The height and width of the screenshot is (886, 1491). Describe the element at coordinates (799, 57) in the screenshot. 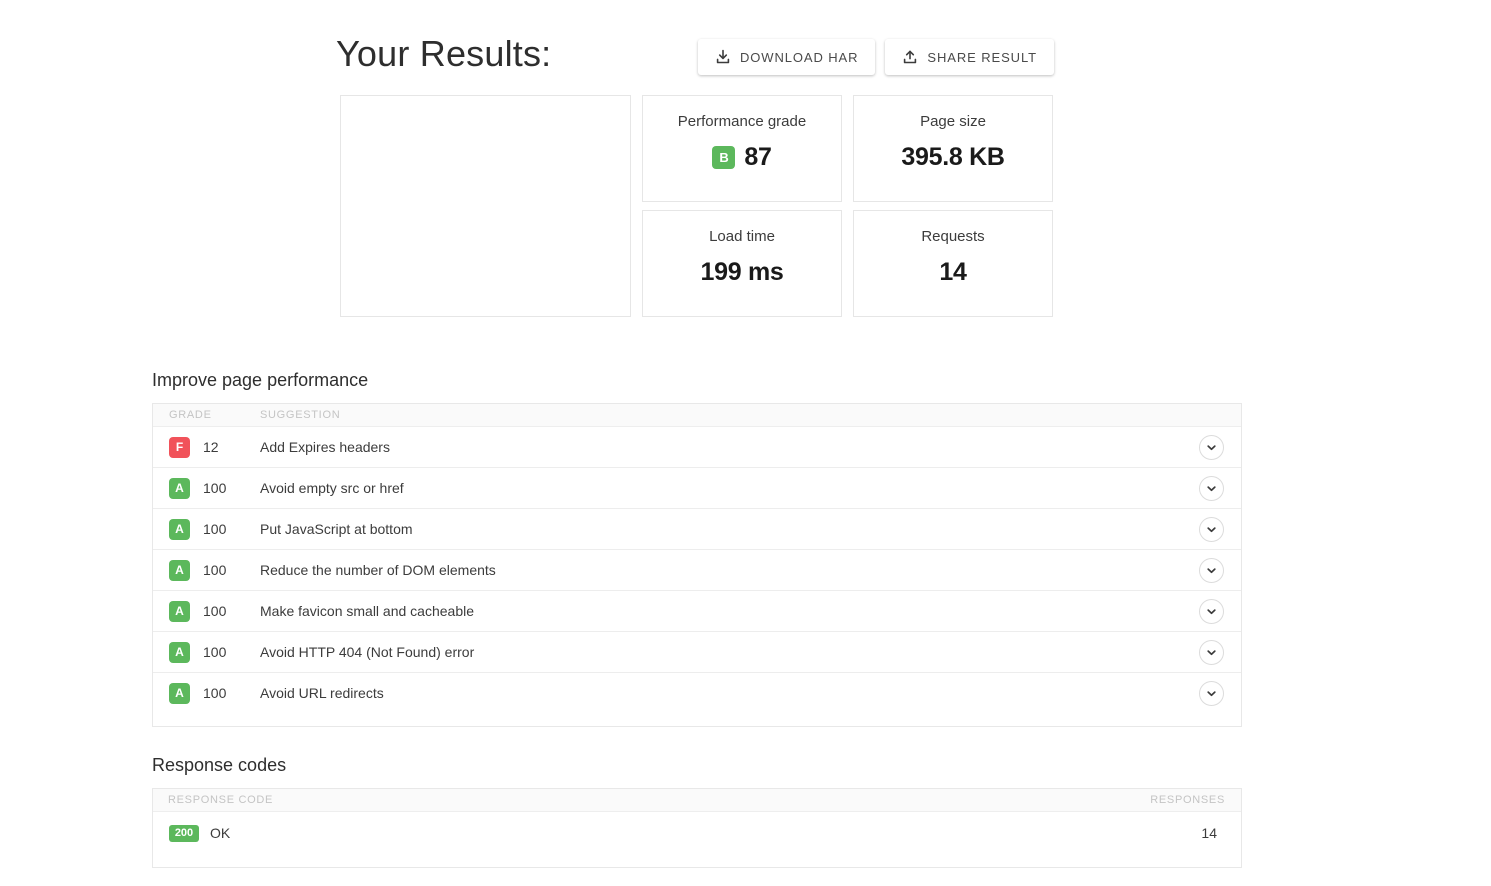

I see `download-har-label: DOWNLOAD HAR` at that location.